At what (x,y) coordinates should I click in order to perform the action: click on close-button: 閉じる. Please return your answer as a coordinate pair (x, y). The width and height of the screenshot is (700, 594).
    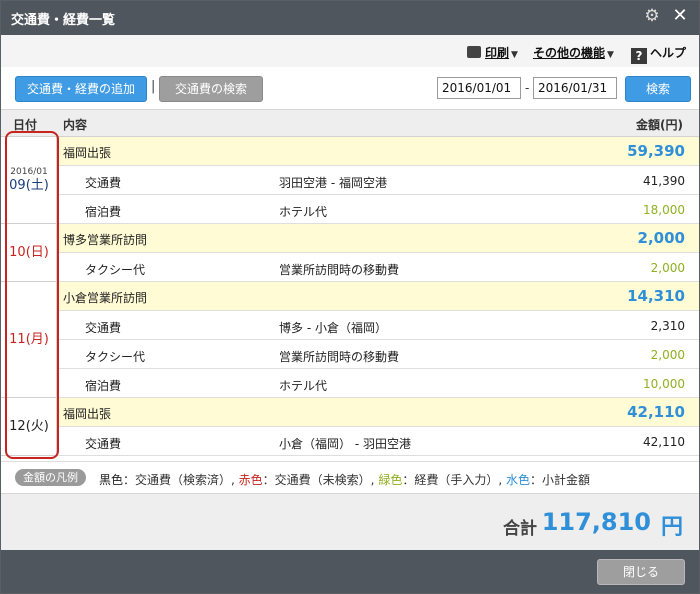
    Looking at the image, I should click on (641, 572).